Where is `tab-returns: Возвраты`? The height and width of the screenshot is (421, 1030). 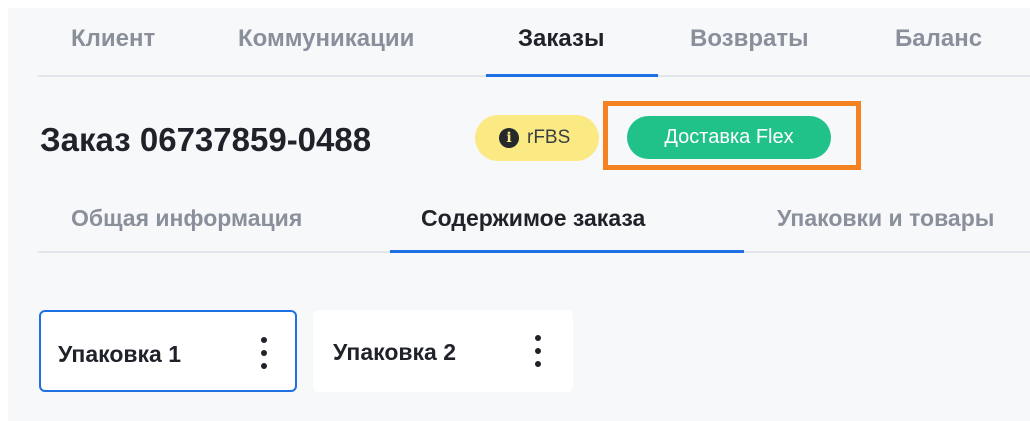
tab-returns: Возвраты is located at coordinates (749, 39).